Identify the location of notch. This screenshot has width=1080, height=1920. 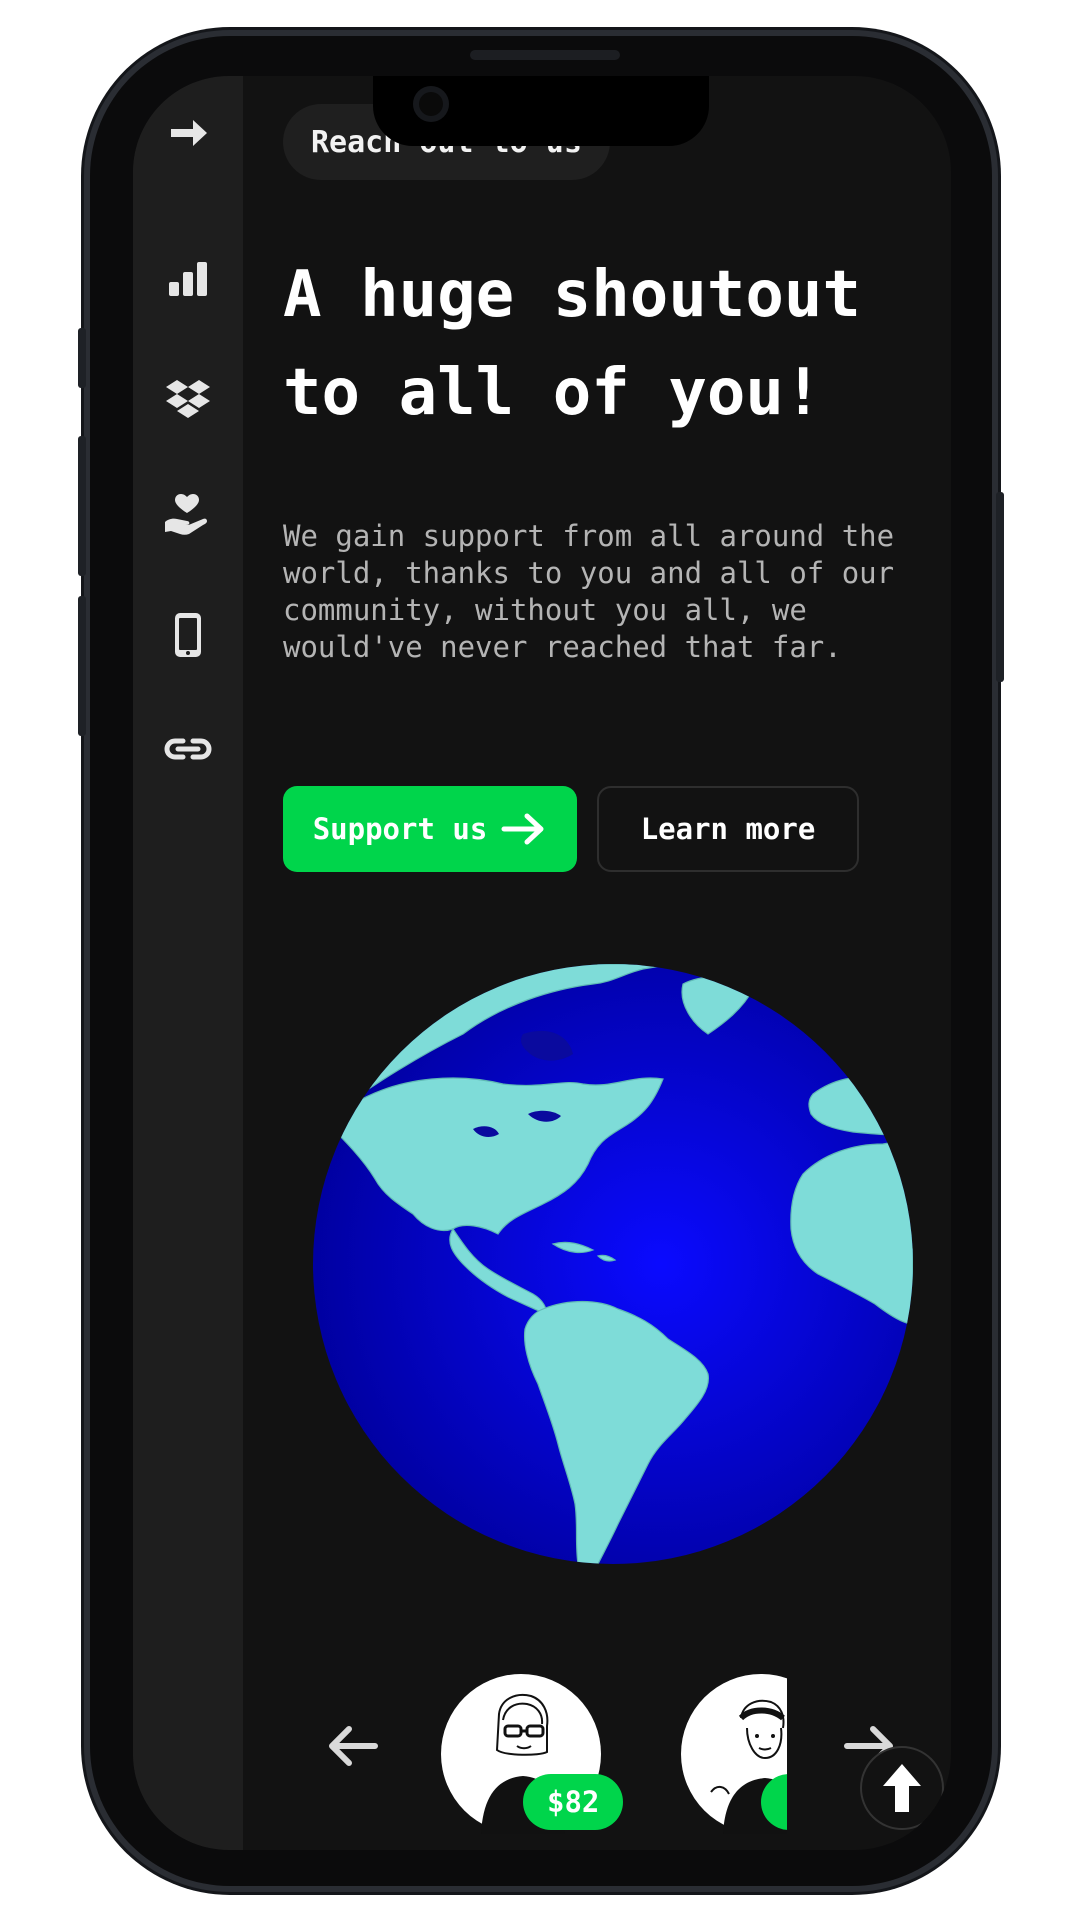
(541, 111).